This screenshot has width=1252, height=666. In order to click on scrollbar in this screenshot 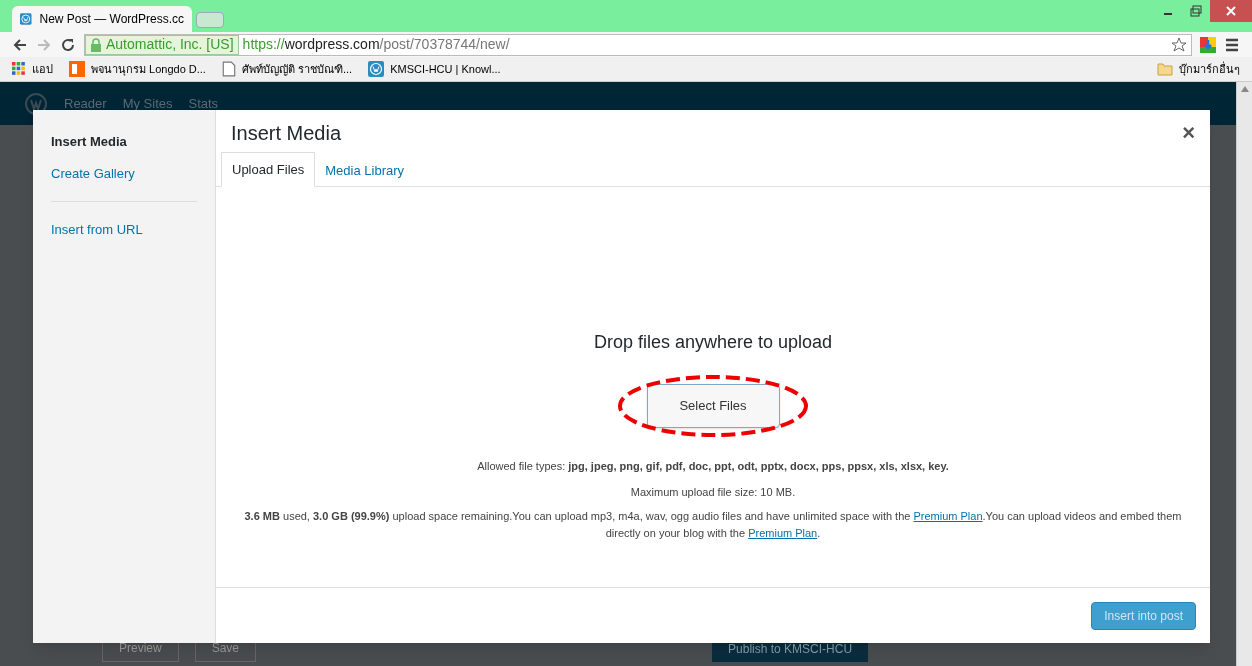, I will do `click(1244, 374)`.